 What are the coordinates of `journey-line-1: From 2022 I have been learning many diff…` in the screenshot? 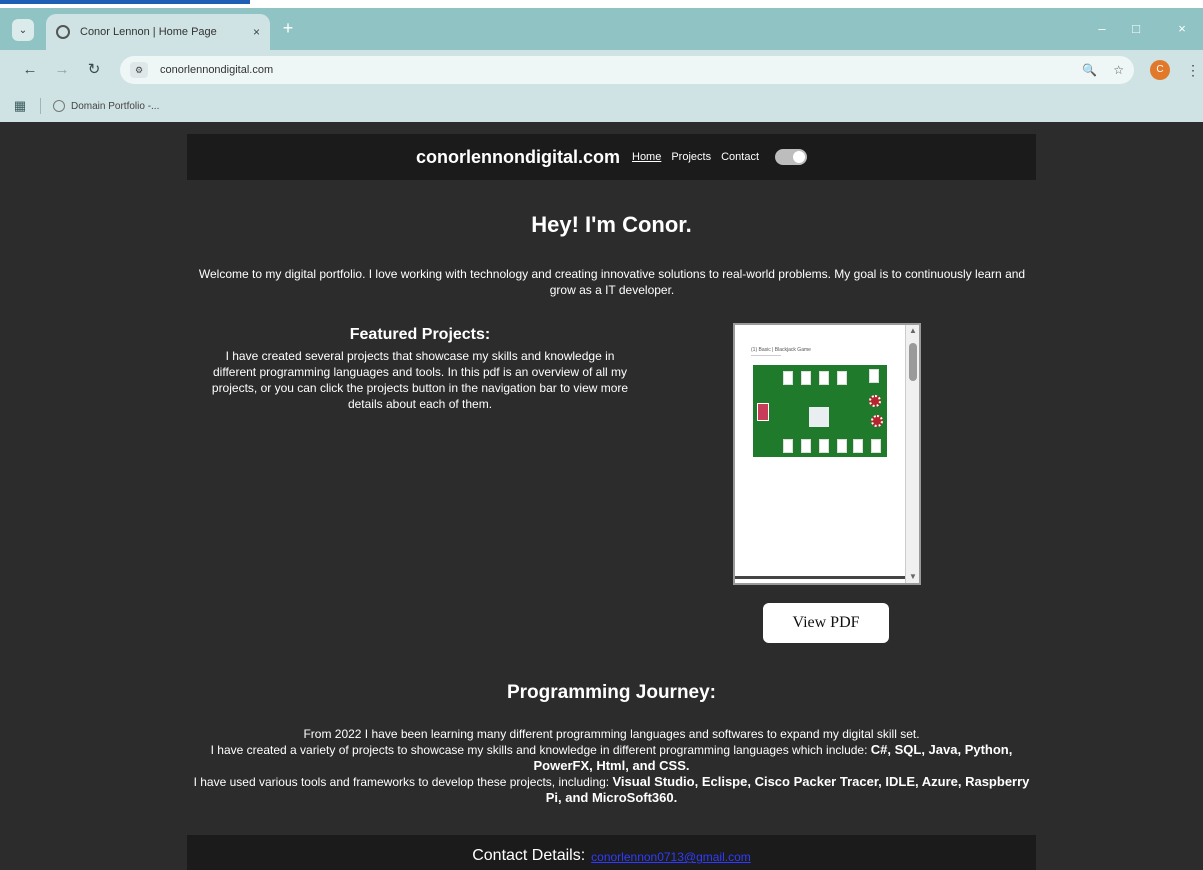 It's located at (611, 734).